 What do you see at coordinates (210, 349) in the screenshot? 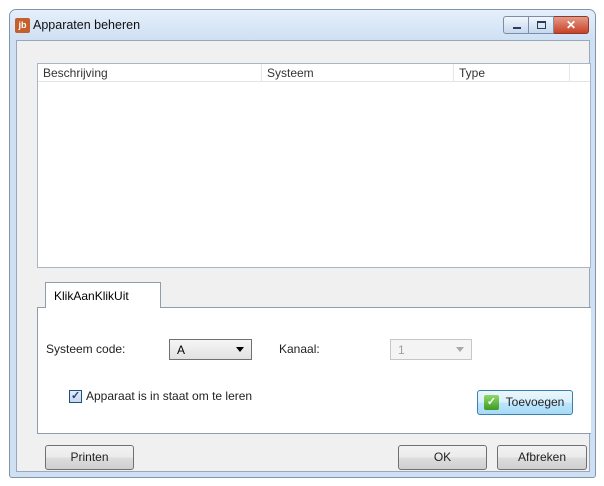
I see `systeem-code-select: A` at bounding box center [210, 349].